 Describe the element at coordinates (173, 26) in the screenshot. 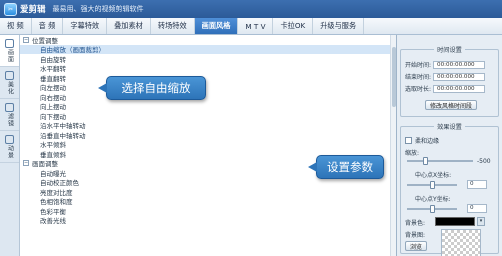

I see `tab-transition-effects: 转场特效` at that location.